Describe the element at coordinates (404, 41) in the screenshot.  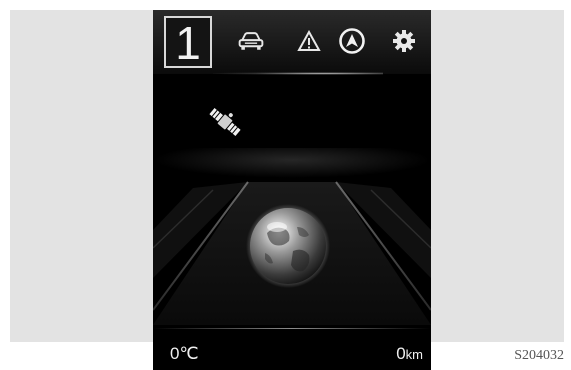
I see `settings-gear-icon` at that location.